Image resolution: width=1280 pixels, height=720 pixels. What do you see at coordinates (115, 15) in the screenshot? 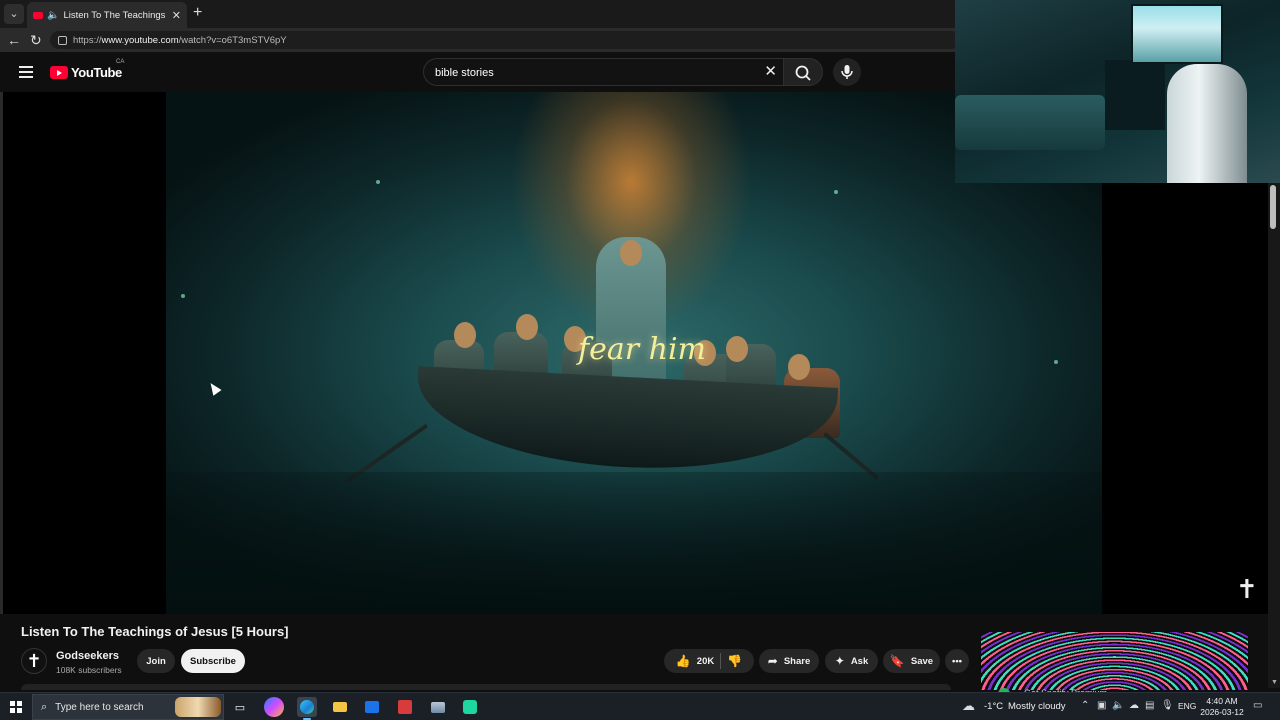
I see `tab-title: Listen To The Teachings of Jesus` at bounding box center [115, 15].